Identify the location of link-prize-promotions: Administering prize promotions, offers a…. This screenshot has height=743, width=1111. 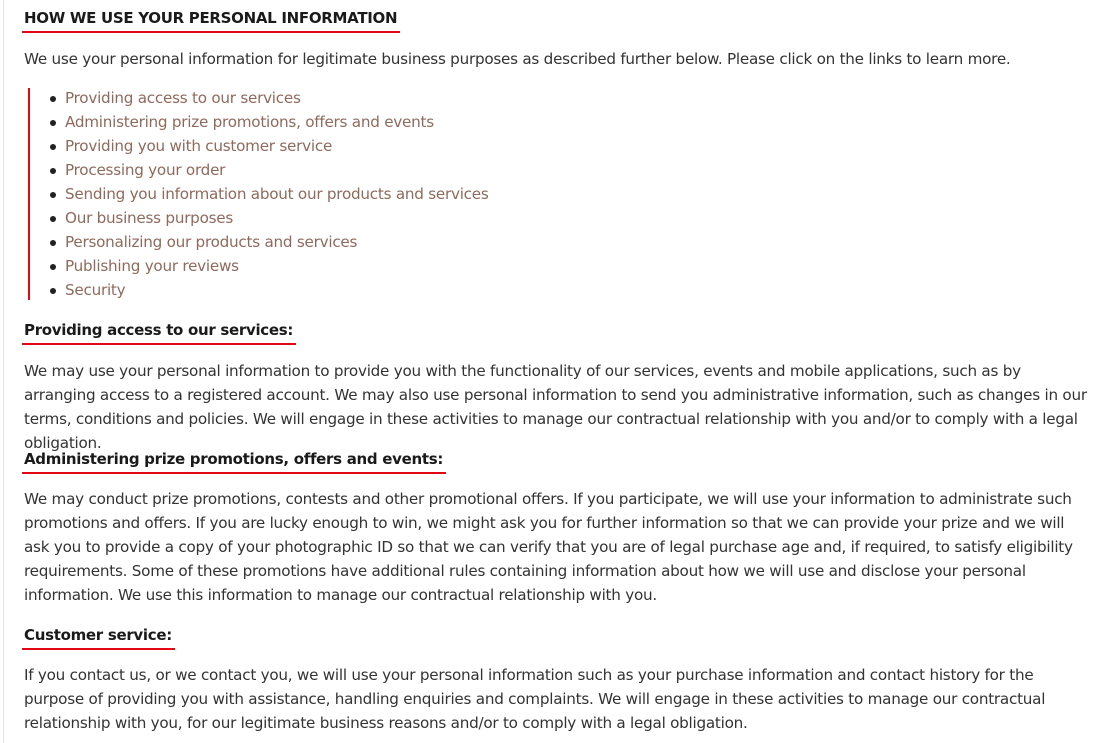
(249, 122).